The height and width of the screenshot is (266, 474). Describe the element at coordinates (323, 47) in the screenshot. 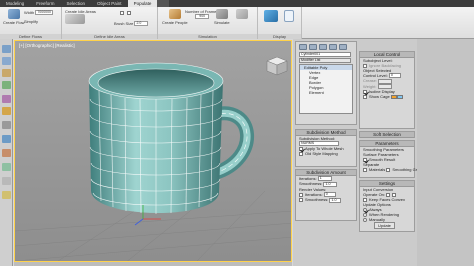

I see `hierarchy-tab-icon` at that location.